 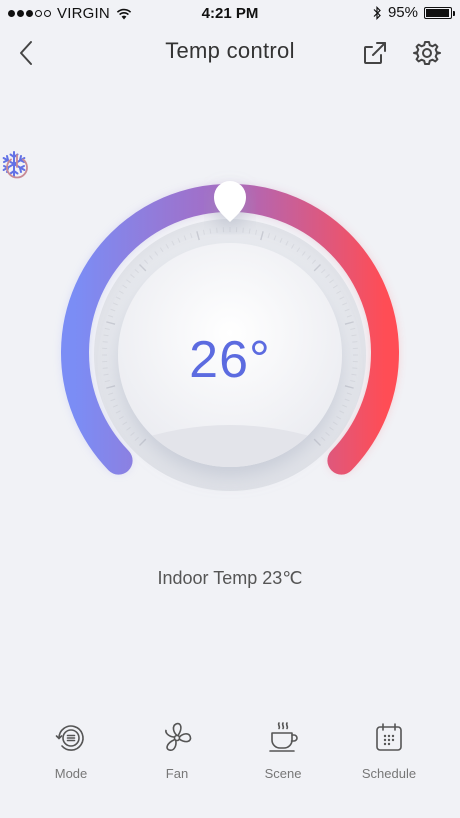 What do you see at coordinates (71, 773) in the screenshot?
I see `tab-mode-label: Mode` at bounding box center [71, 773].